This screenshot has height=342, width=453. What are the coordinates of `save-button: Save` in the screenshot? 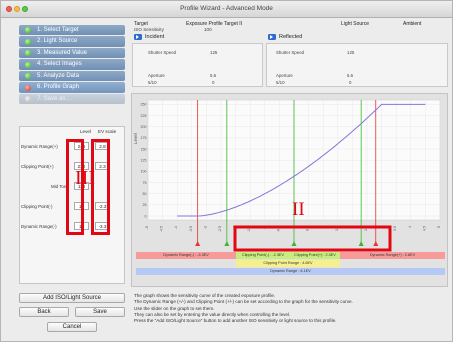 It's located at (100, 312).